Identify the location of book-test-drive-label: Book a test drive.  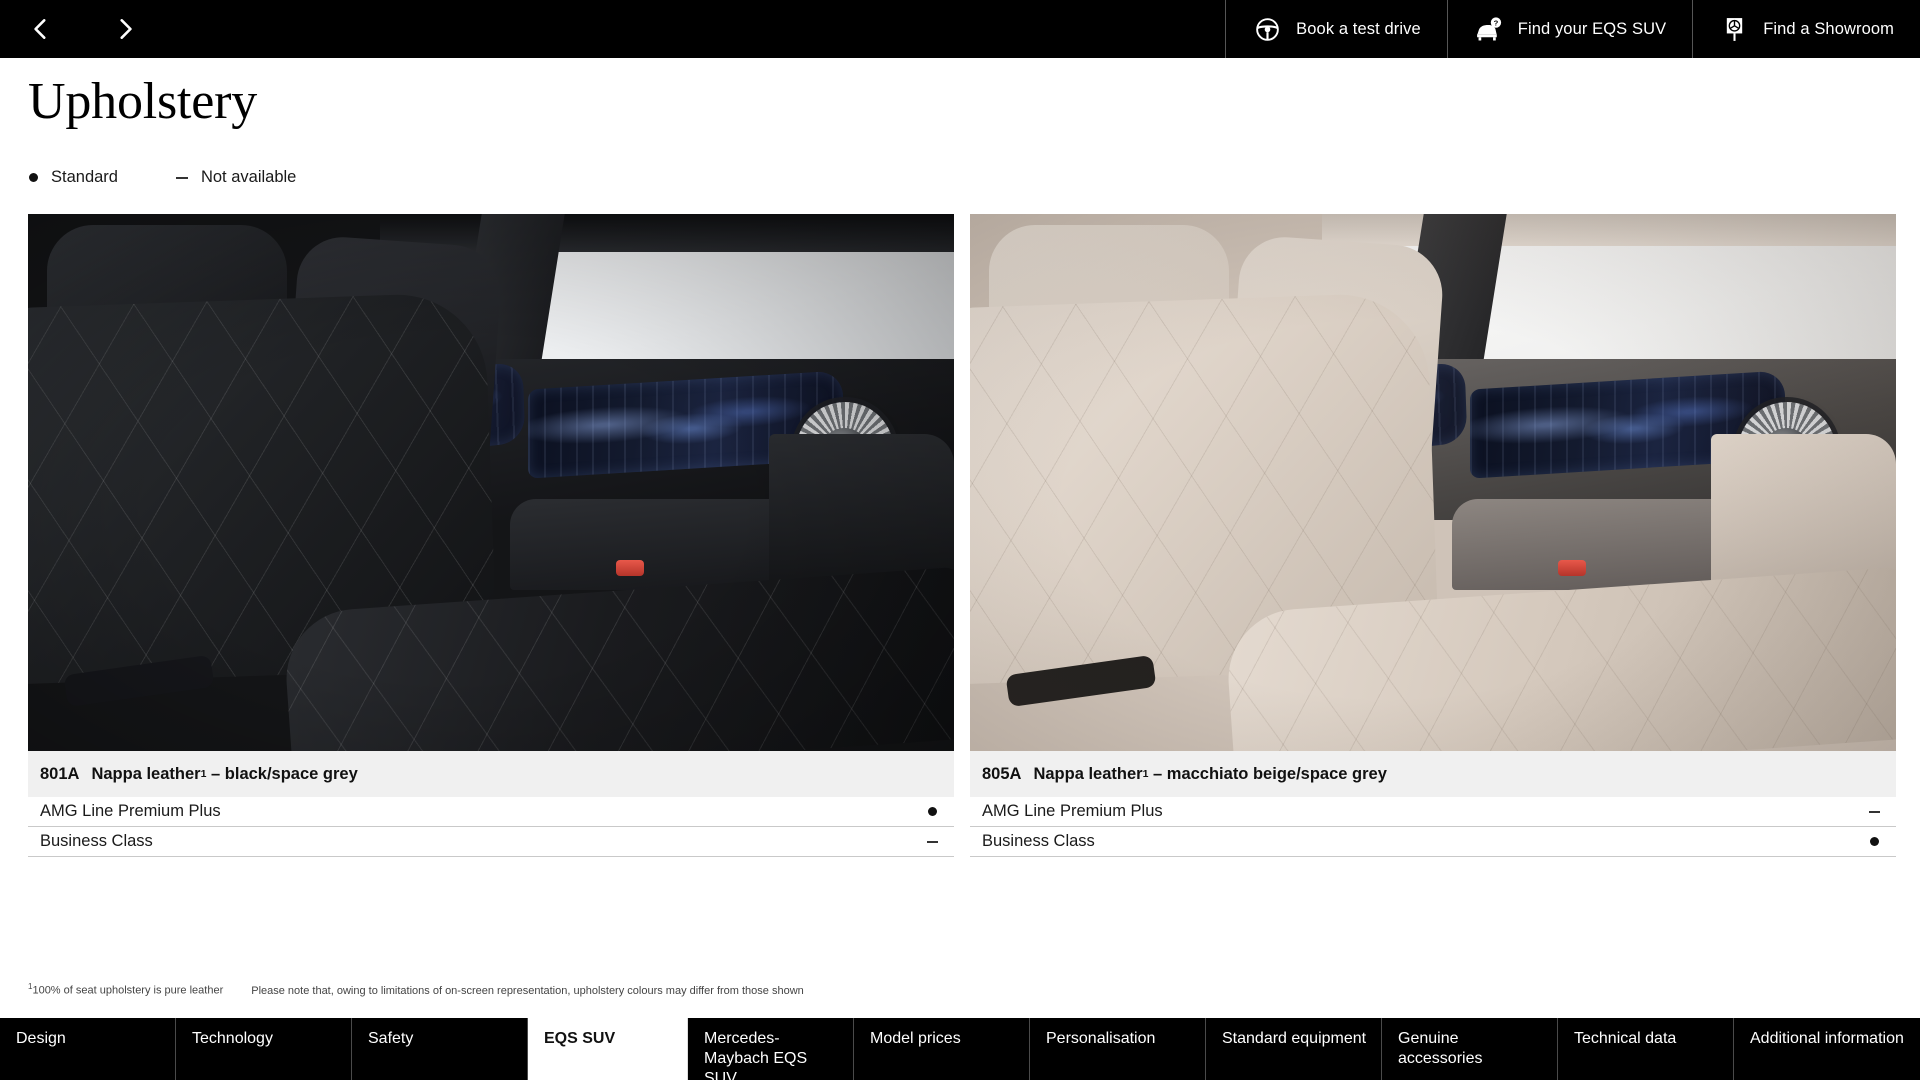
(1358, 28).